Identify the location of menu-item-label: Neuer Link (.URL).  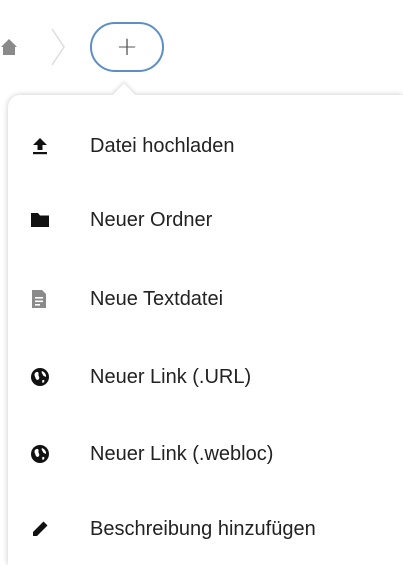
(171, 376).